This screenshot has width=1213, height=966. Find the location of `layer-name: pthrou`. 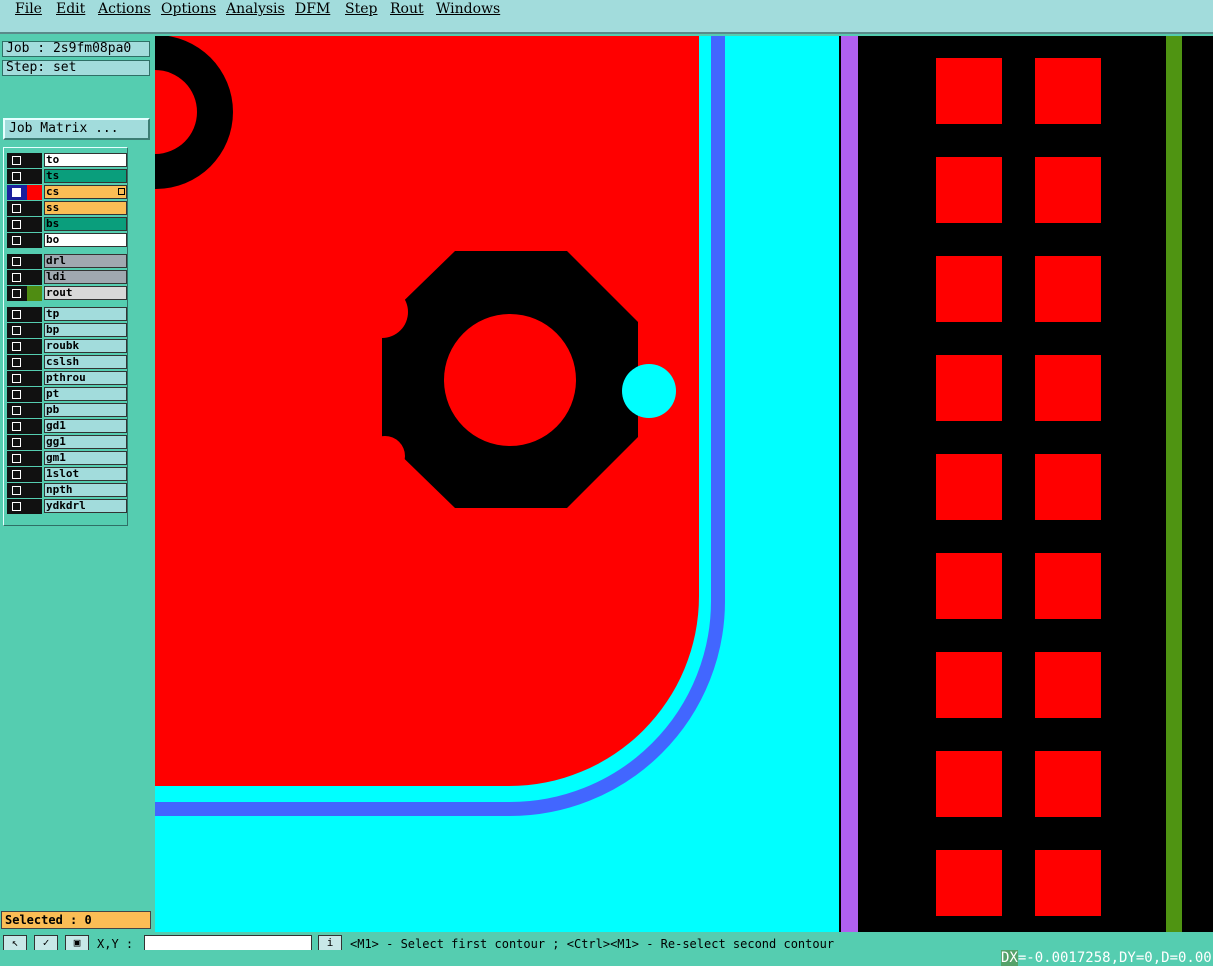

layer-name: pthrou is located at coordinates (85, 378).